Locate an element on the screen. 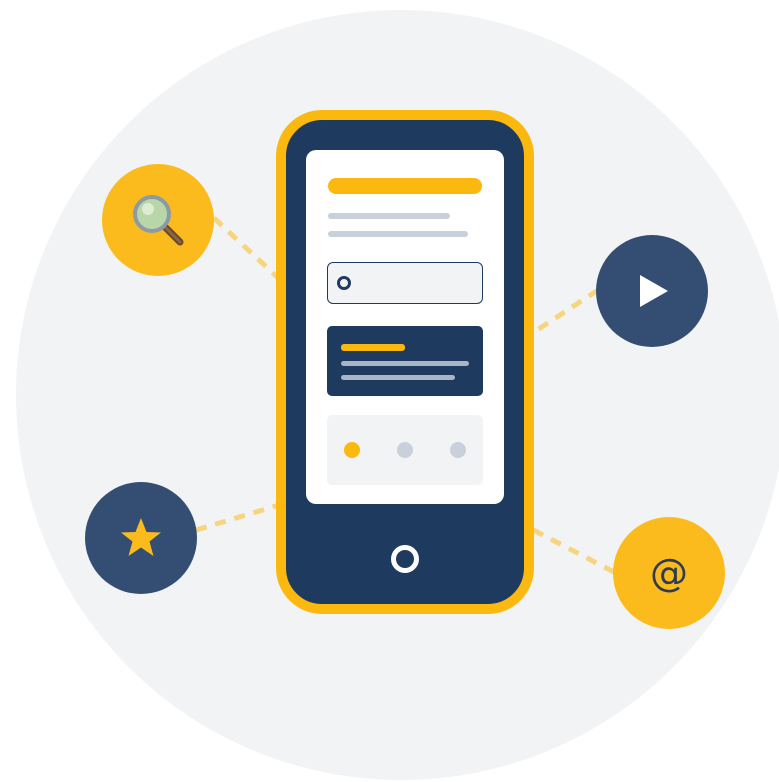 This screenshot has height=782, width=779. at-sign-badge: @ is located at coordinates (669, 573).